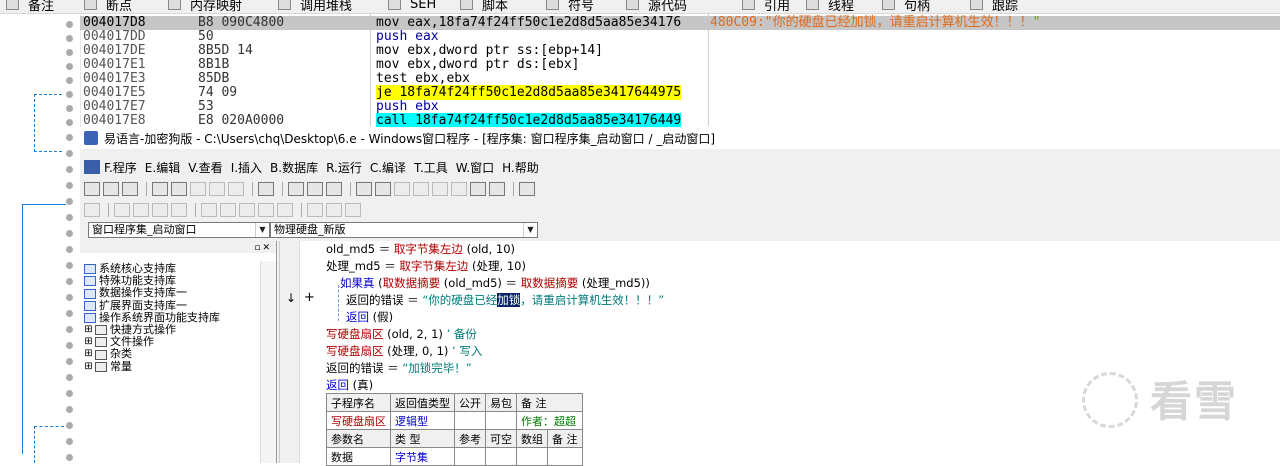 Image resolution: width=1280 pixels, height=466 pixels. I want to click on code-line: 写硬盘扇区 (old, 2, 1) ’ 备份, so click(401, 334).